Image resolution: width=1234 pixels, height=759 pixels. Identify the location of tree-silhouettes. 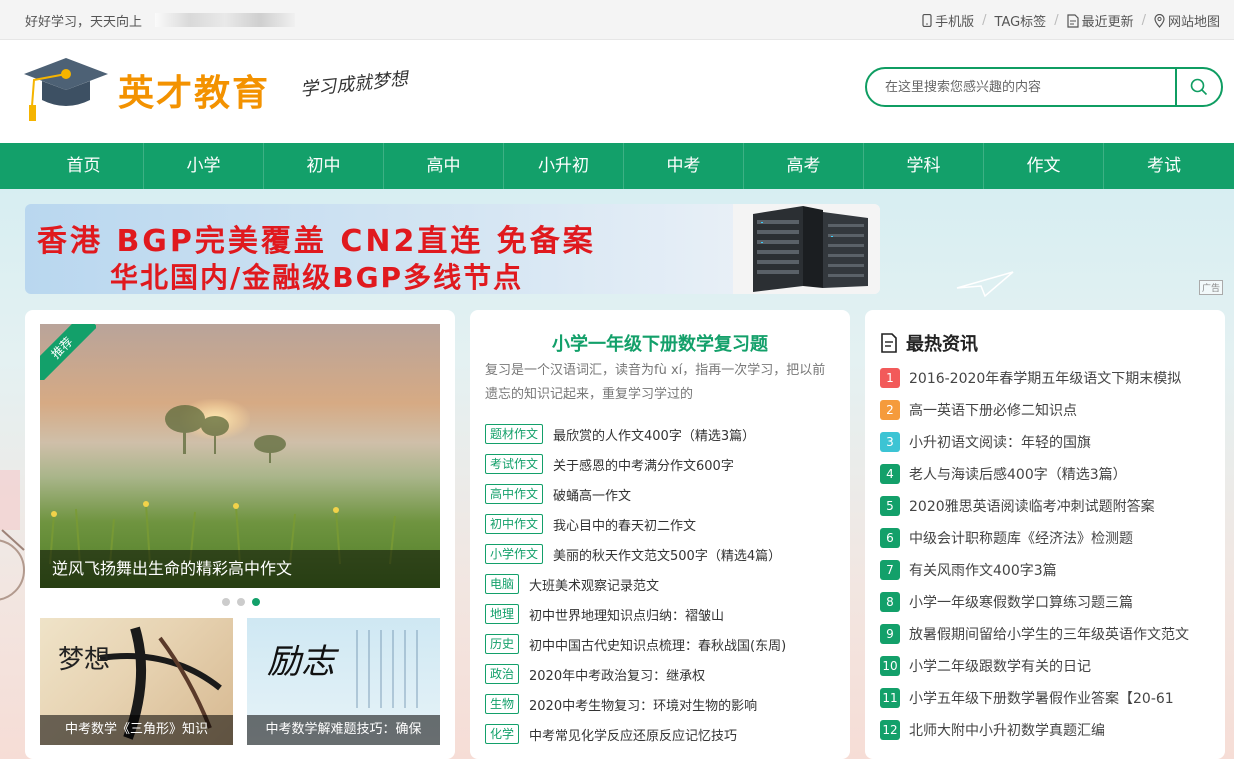
(222, 485).